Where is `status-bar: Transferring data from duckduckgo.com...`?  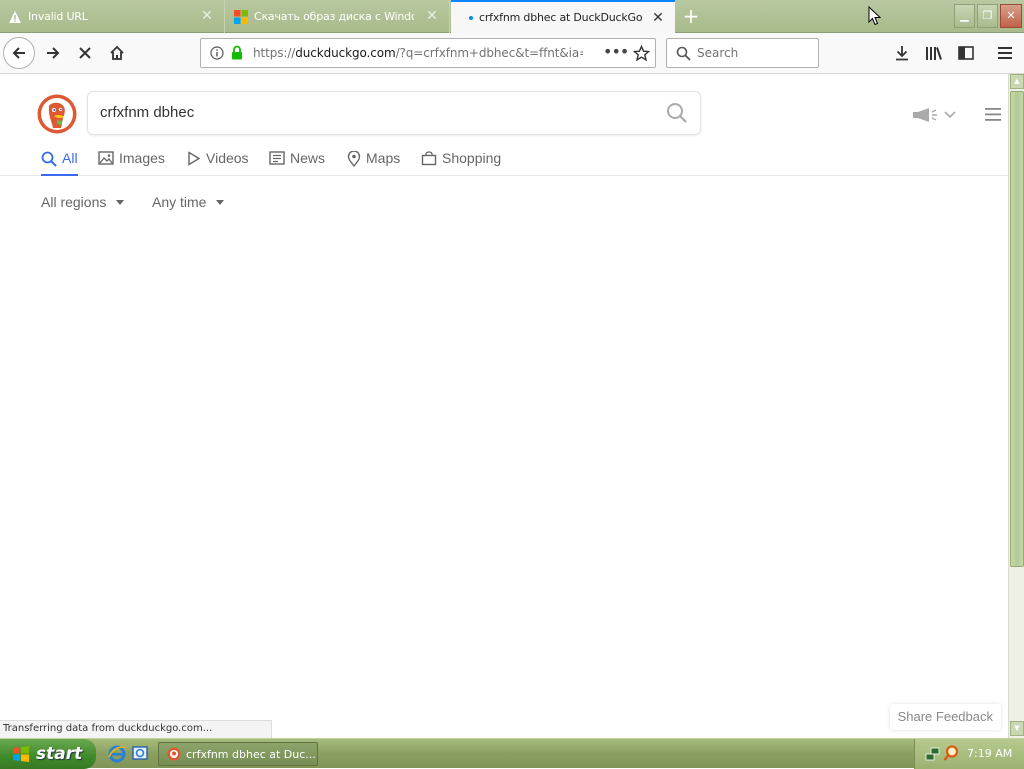 status-bar: Transferring data from duckduckgo.com... is located at coordinates (136, 729).